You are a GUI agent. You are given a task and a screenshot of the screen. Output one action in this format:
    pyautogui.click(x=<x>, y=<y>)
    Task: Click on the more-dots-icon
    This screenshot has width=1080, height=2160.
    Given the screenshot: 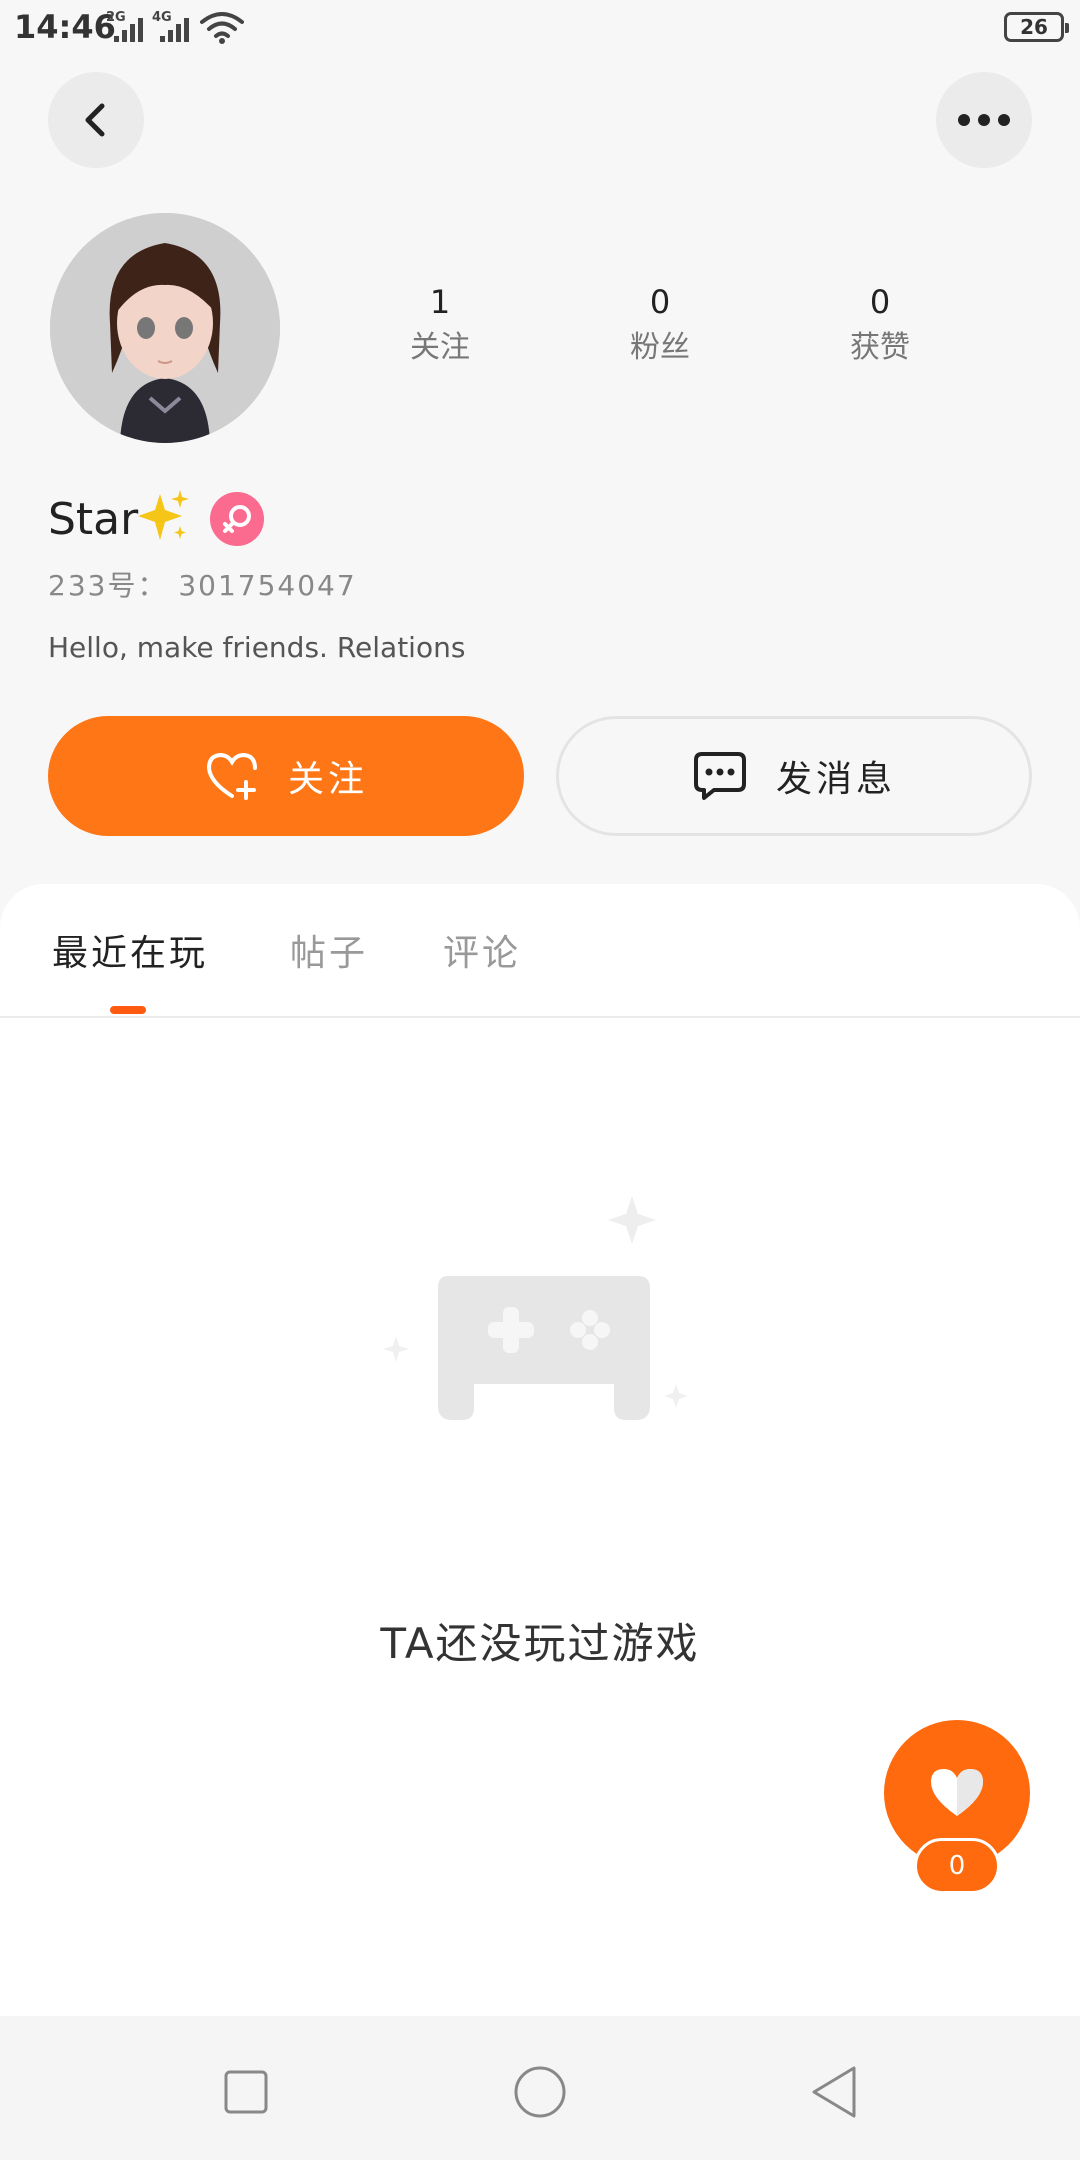 What is the action you would take?
    pyautogui.click(x=984, y=120)
    